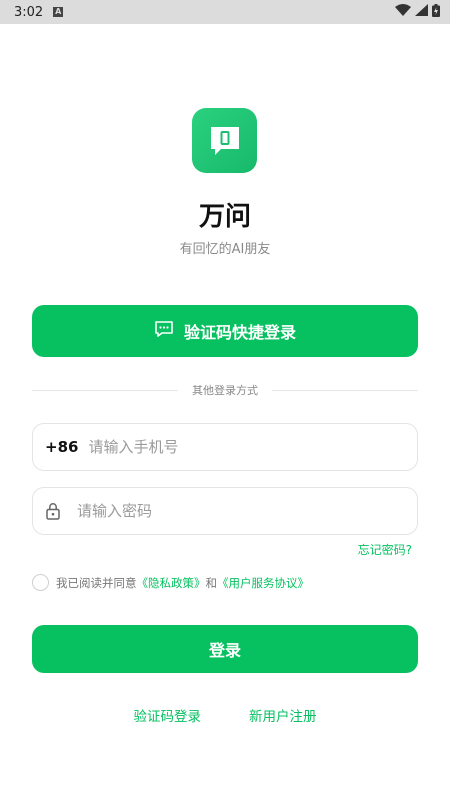 This screenshot has width=450, height=801. What do you see at coordinates (211, 582) in the screenshot?
I see `agreement-and: 和` at bounding box center [211, 582].